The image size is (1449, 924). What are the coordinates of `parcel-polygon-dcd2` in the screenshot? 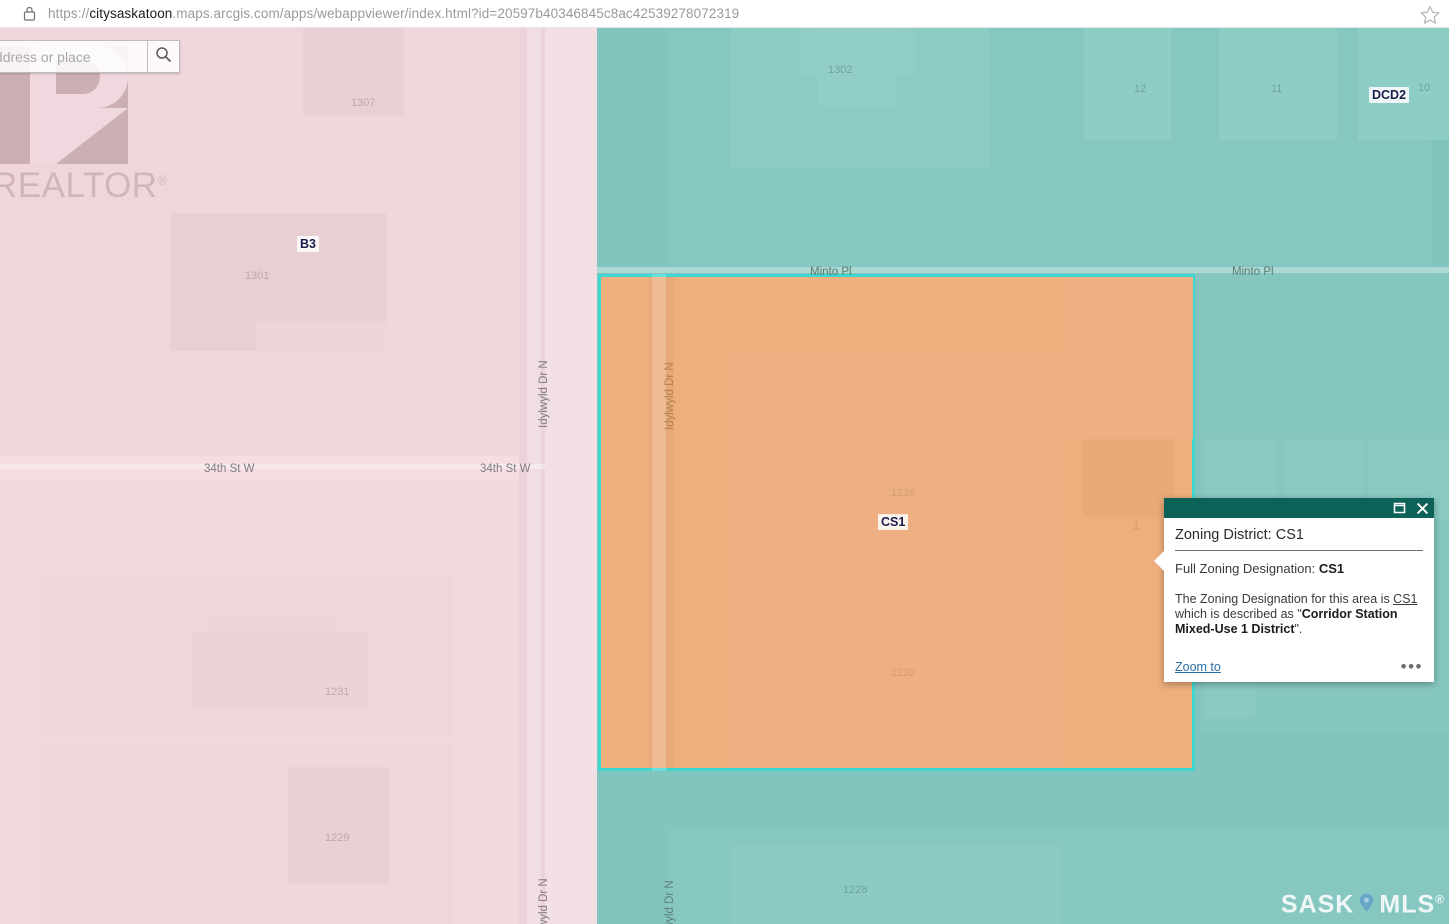 It's located at (1403, 84).